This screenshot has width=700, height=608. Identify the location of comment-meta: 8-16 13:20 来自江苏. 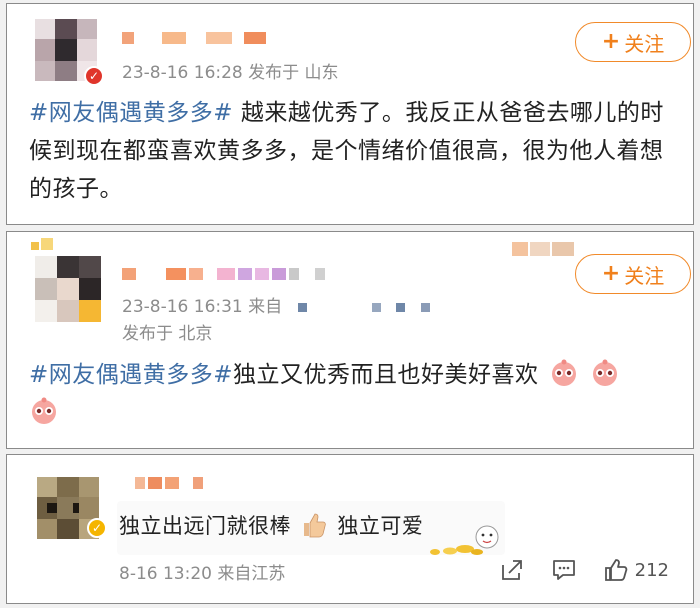
(202, 574).